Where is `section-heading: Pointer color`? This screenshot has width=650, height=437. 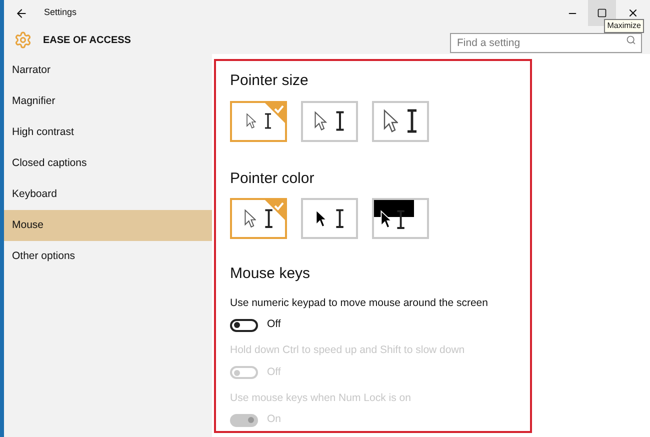
section-heading: Pointer color is located at coordinates (273, 178).